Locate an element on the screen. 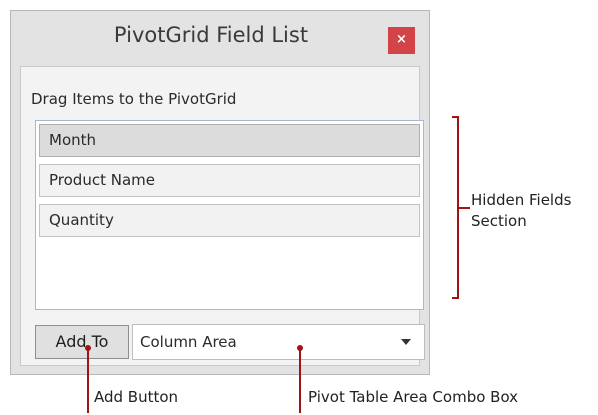  window-title: PivotGrid Field List is located at coordinates (211, 35).